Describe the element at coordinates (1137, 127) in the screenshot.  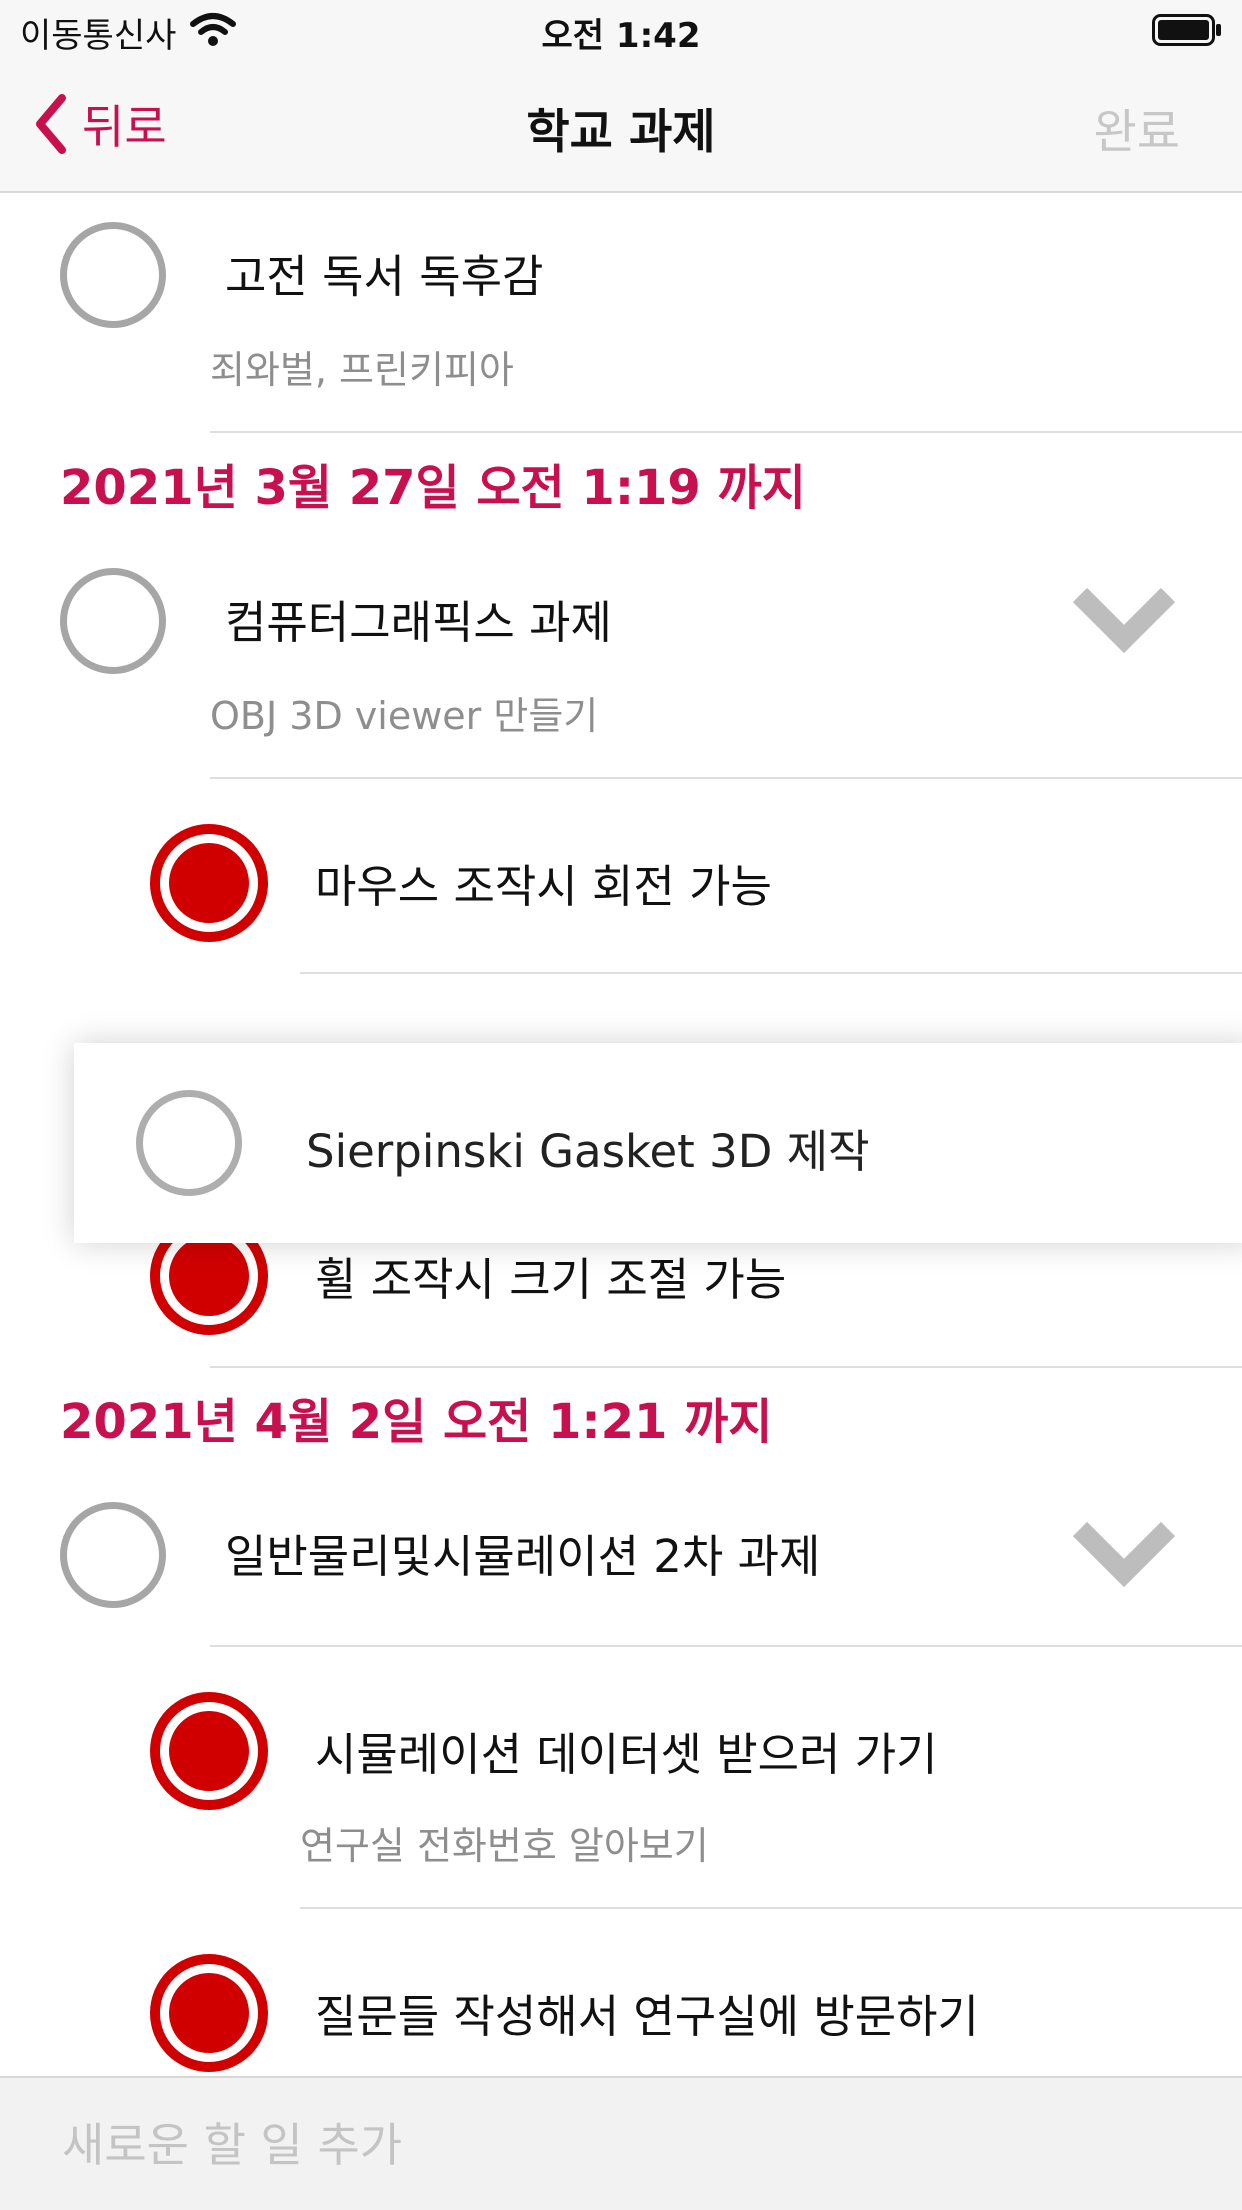
I see `done-button: 완료` at that location.